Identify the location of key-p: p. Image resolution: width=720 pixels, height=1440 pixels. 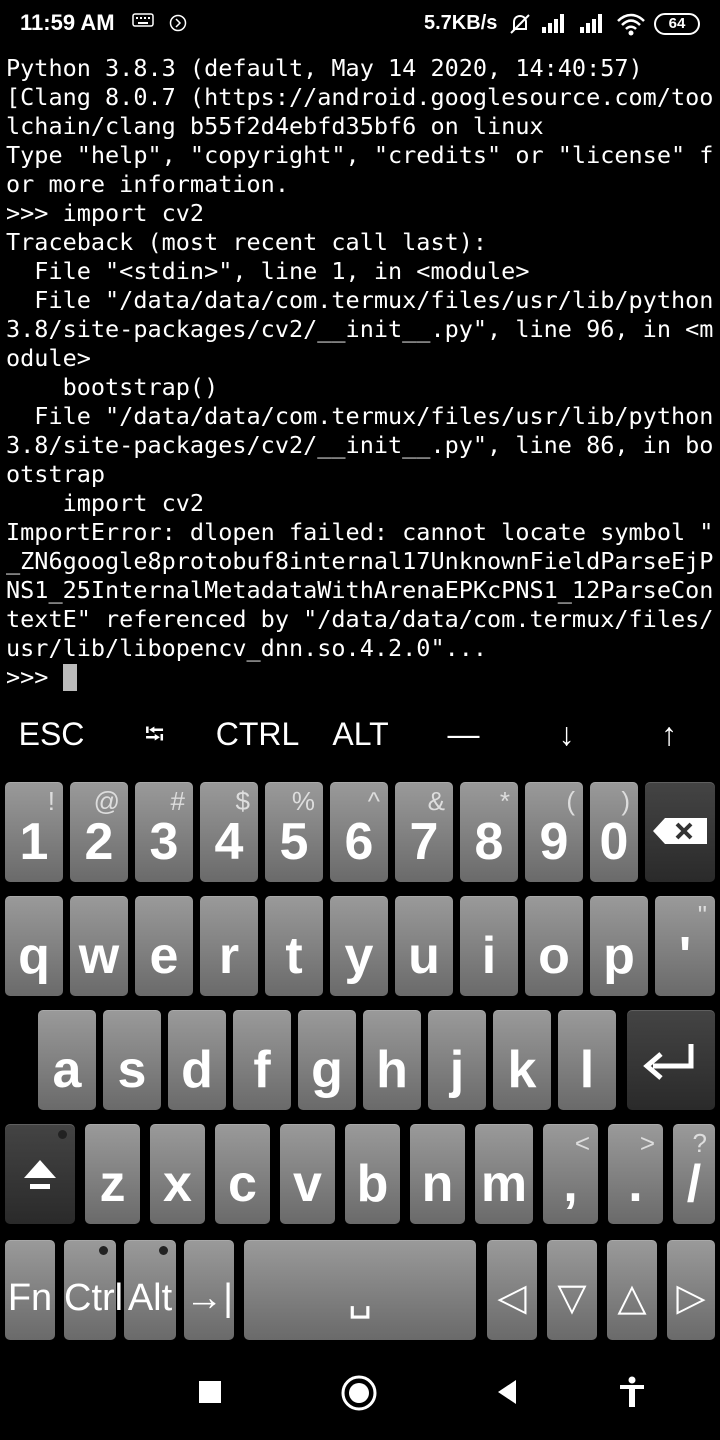
(619, 946).